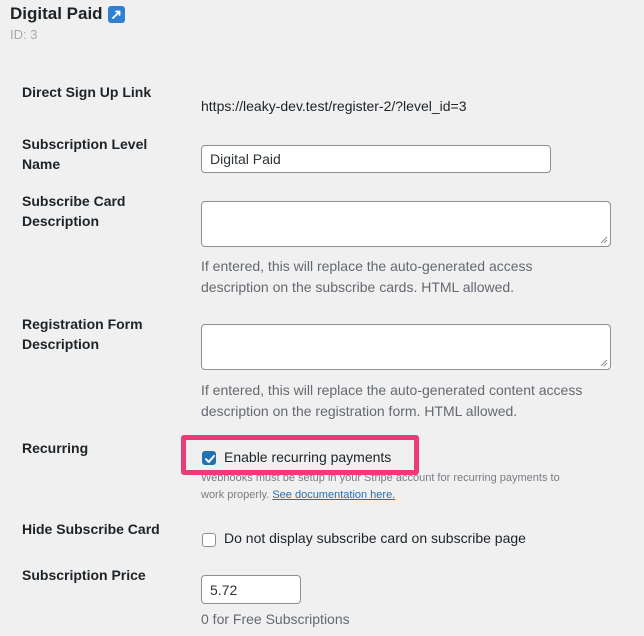 The height and width of the screenshot is (636, 644). Describe the element at coordinates (56, 13) in the screenshot. I see `level-title-text: Digital Paid` at that location.